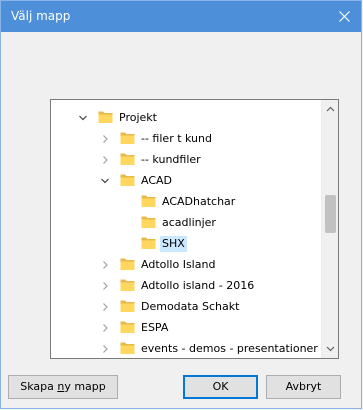 This screenshot has width=363, height=410. Describe the element at coordinates (199, 201) in the screenshot. I see `tree-item-label: ACADhatchar` at that location.